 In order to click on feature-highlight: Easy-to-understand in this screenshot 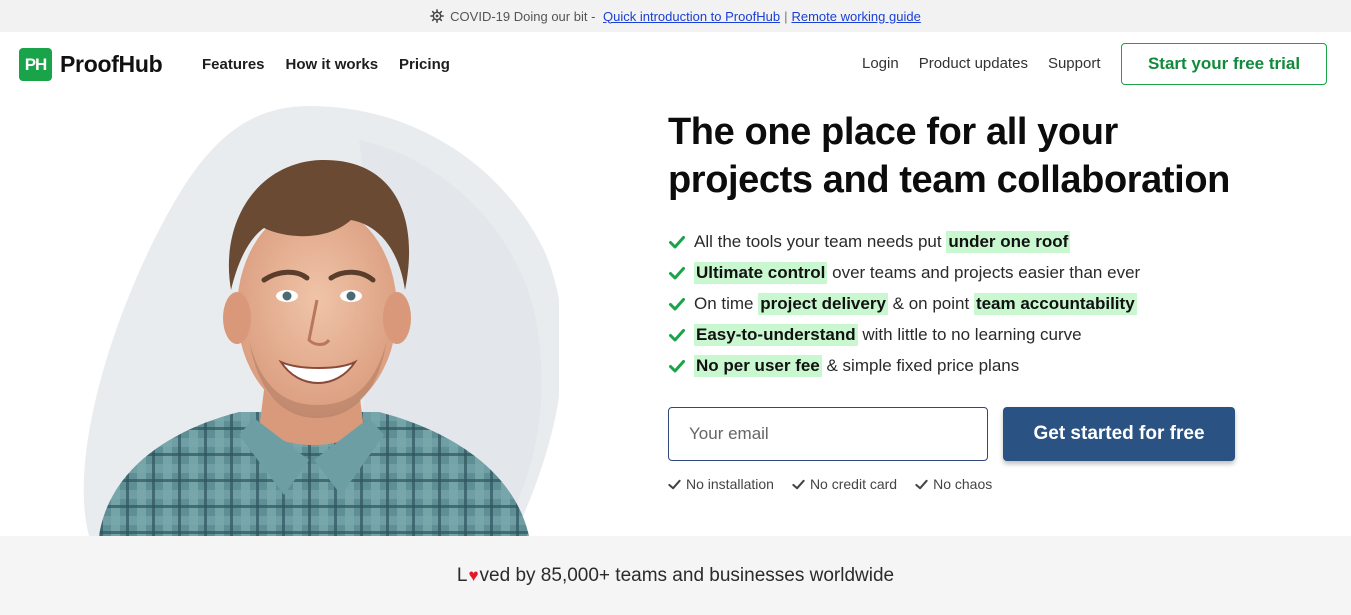, I will do `click(776, 334)`.